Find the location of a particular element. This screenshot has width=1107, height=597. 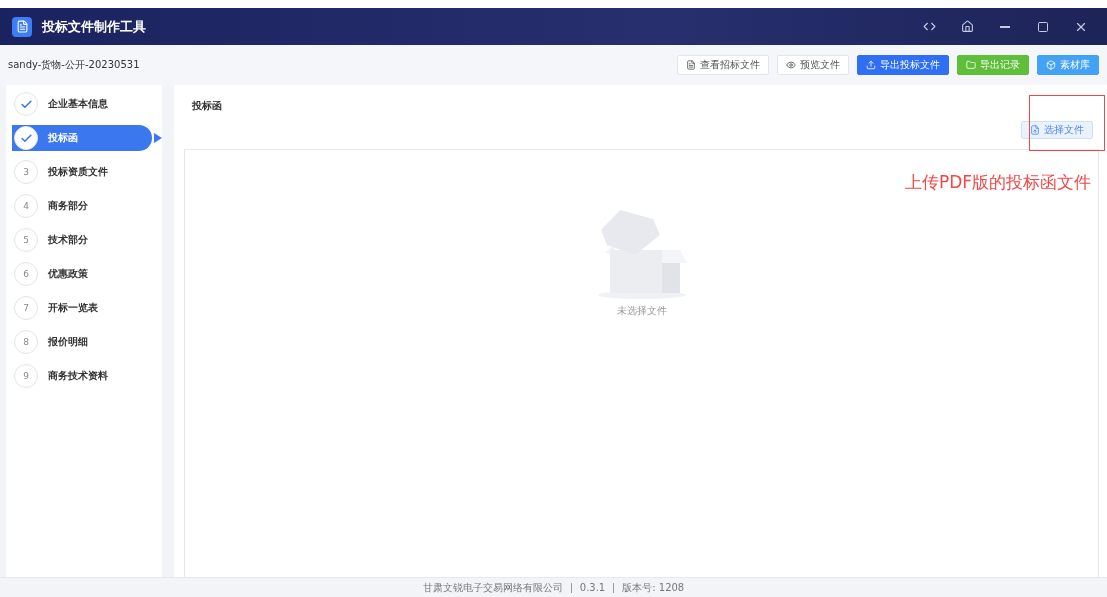

home-icon is located at coordinates (967, 26).